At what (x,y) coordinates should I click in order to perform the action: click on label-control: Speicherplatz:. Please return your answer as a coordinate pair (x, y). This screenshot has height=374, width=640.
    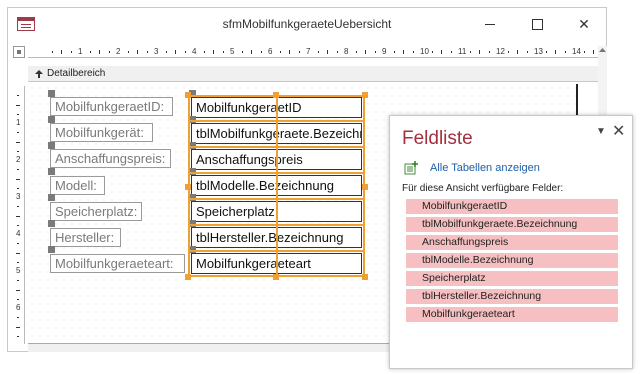
    Looking at the image, I should click on (96, 211).